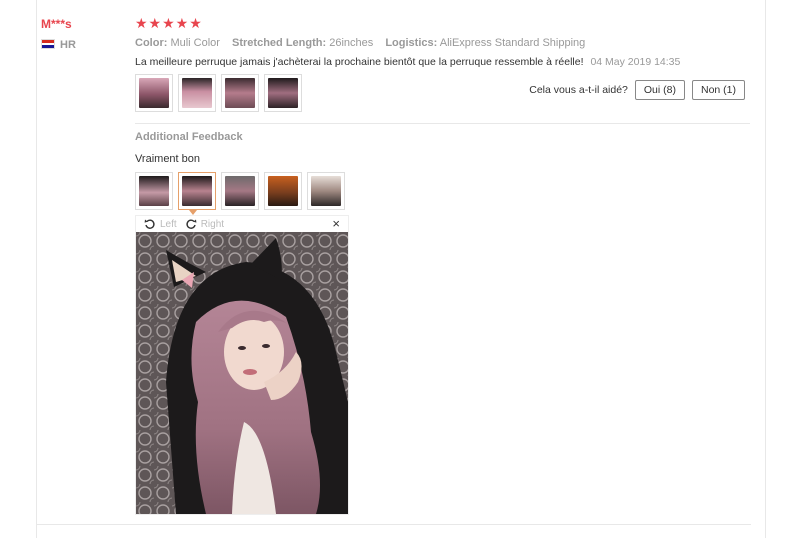  What do you see at coordinates (512, 43) in the screenshot?
I see `logistics-value: AliExpress Standard Shipping` at bounding box center [512, 43].